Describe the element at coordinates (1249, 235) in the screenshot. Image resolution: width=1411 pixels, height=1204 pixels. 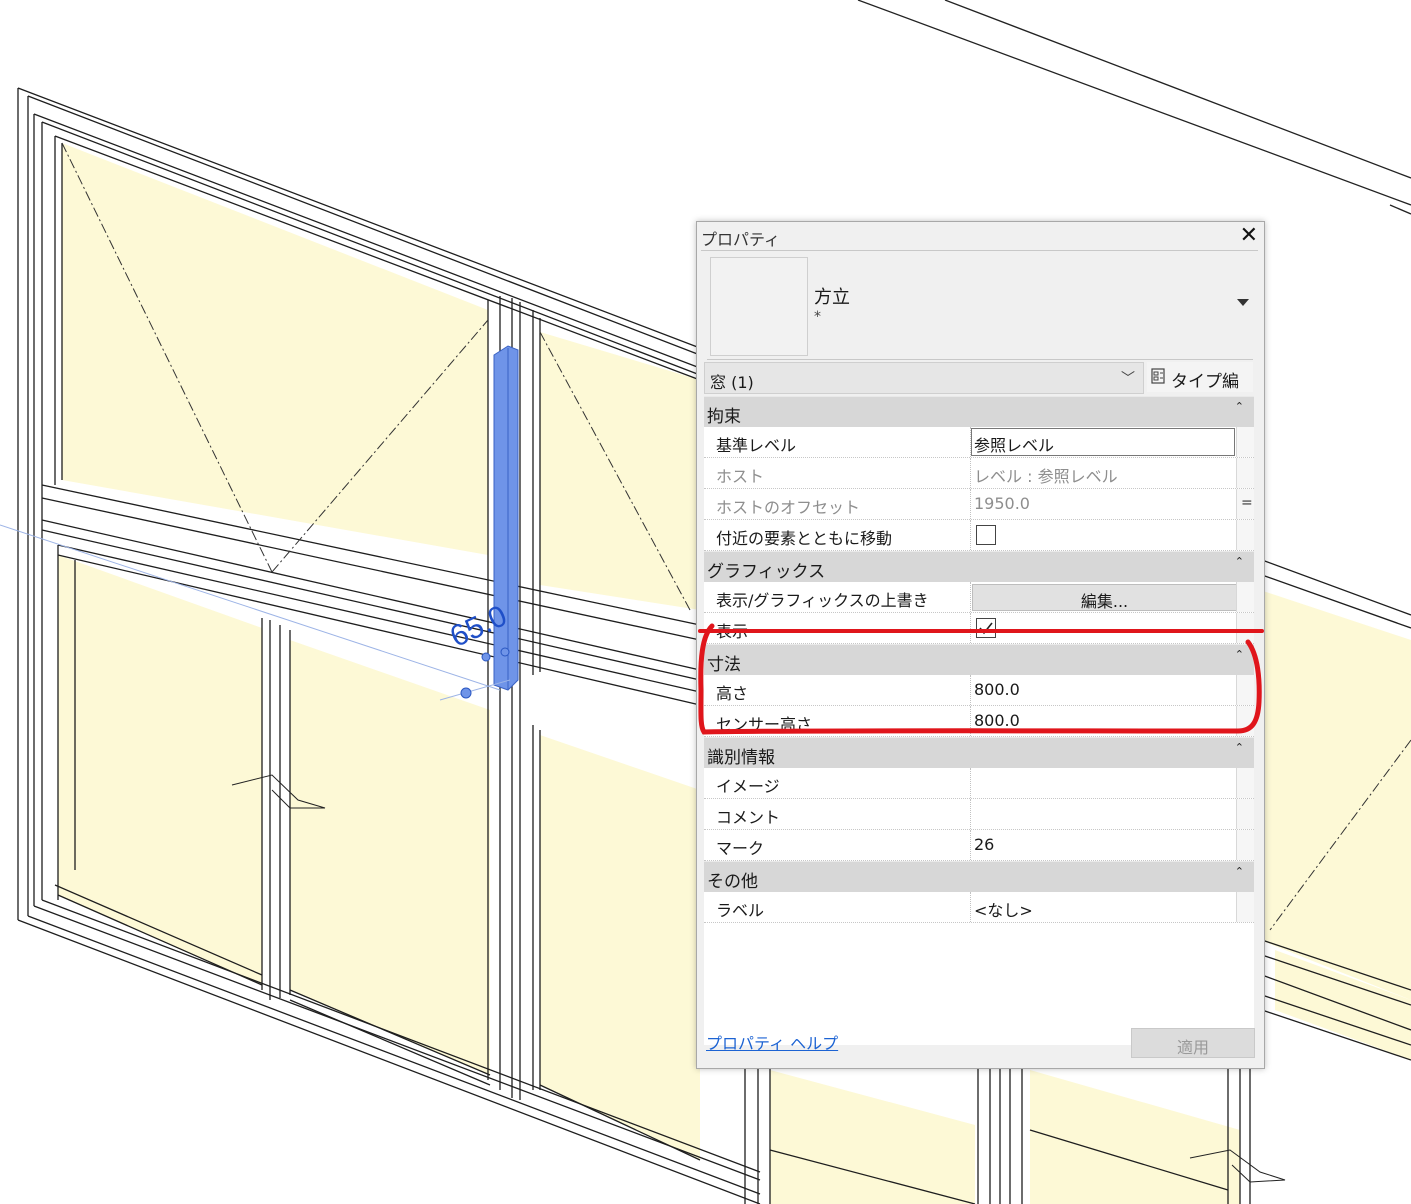
I see `close-icon: ✕` at that location.